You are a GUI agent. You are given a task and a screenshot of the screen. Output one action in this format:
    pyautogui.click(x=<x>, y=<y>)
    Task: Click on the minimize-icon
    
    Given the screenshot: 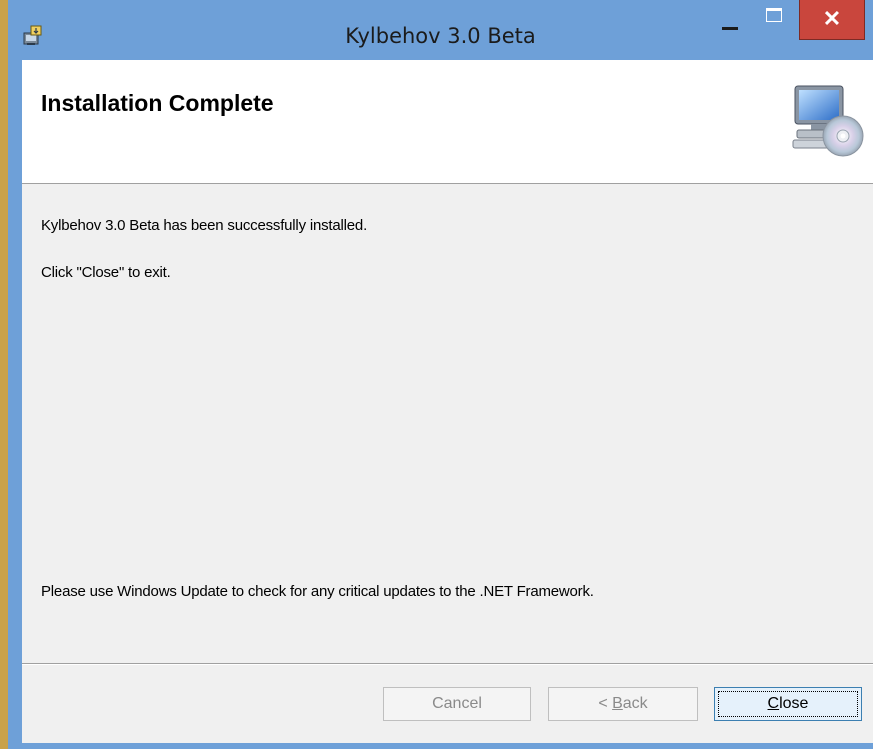 What is the action you would take?
    pyautogui.click(x=730, y=28)
    